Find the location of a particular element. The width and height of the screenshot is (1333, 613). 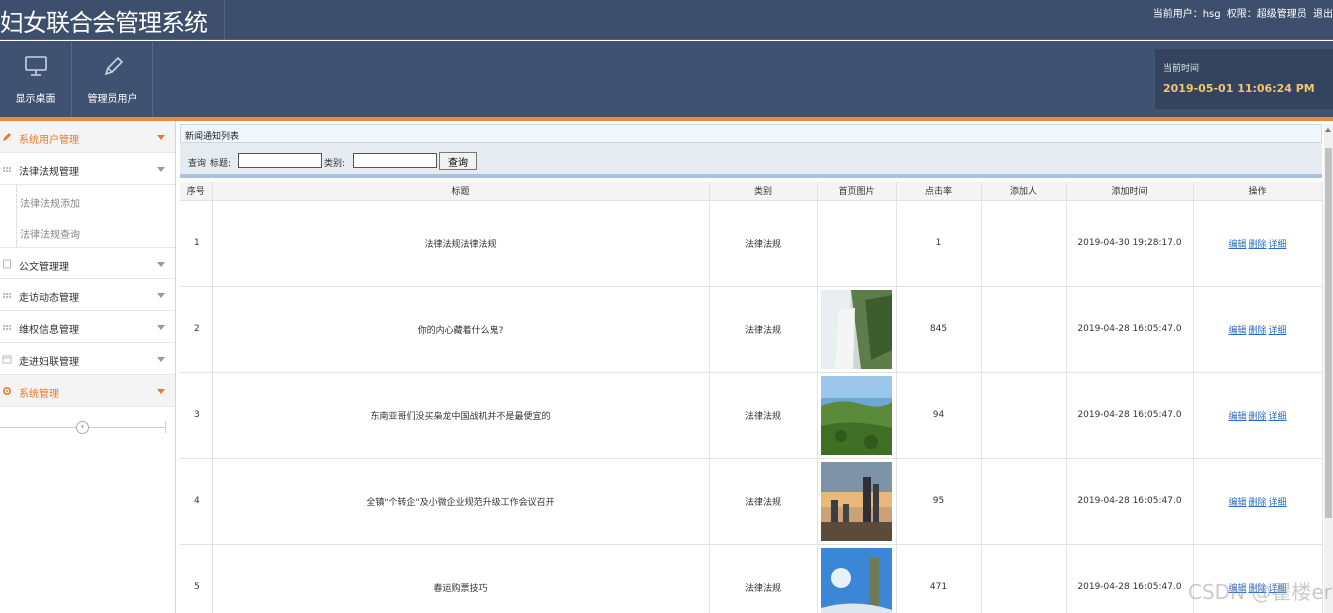

sidebar-subitem-laws-add: 法律法规添加 is located at coordinates (95, 200).